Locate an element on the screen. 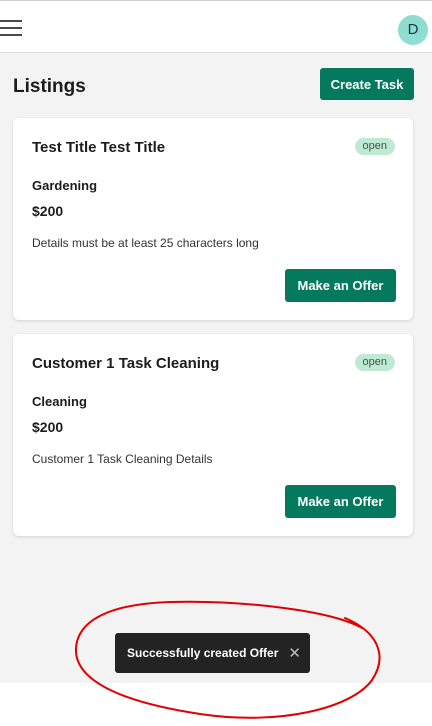  avatar: D is located at coordinates (413, 30).